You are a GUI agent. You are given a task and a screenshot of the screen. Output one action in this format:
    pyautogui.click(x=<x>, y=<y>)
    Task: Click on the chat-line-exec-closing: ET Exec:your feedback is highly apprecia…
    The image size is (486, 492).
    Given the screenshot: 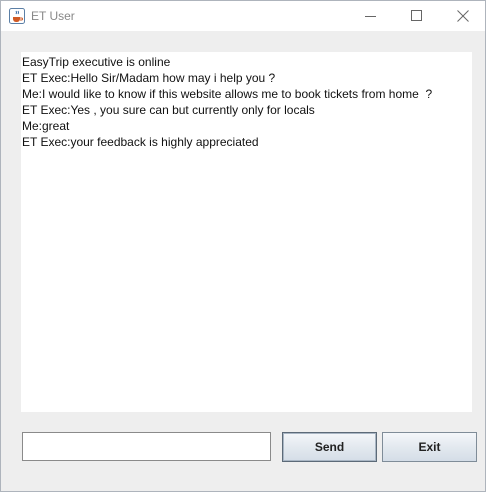 What is the action you would take?
    pyautogui.click(x=140, y=142)
    